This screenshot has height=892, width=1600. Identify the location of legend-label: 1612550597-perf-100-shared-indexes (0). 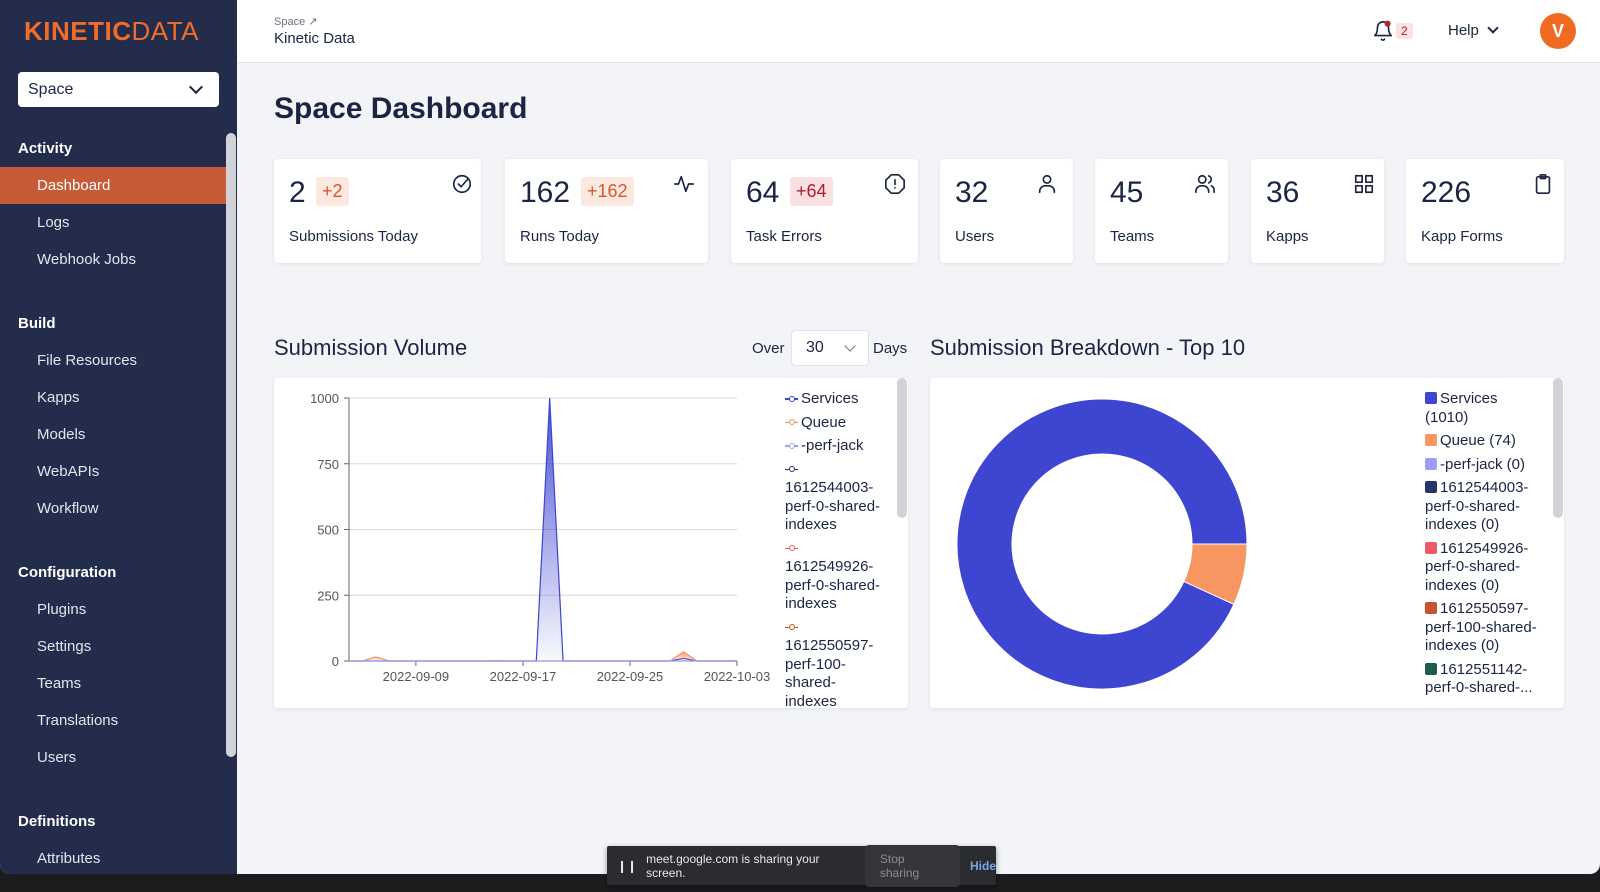
(1481, 627).